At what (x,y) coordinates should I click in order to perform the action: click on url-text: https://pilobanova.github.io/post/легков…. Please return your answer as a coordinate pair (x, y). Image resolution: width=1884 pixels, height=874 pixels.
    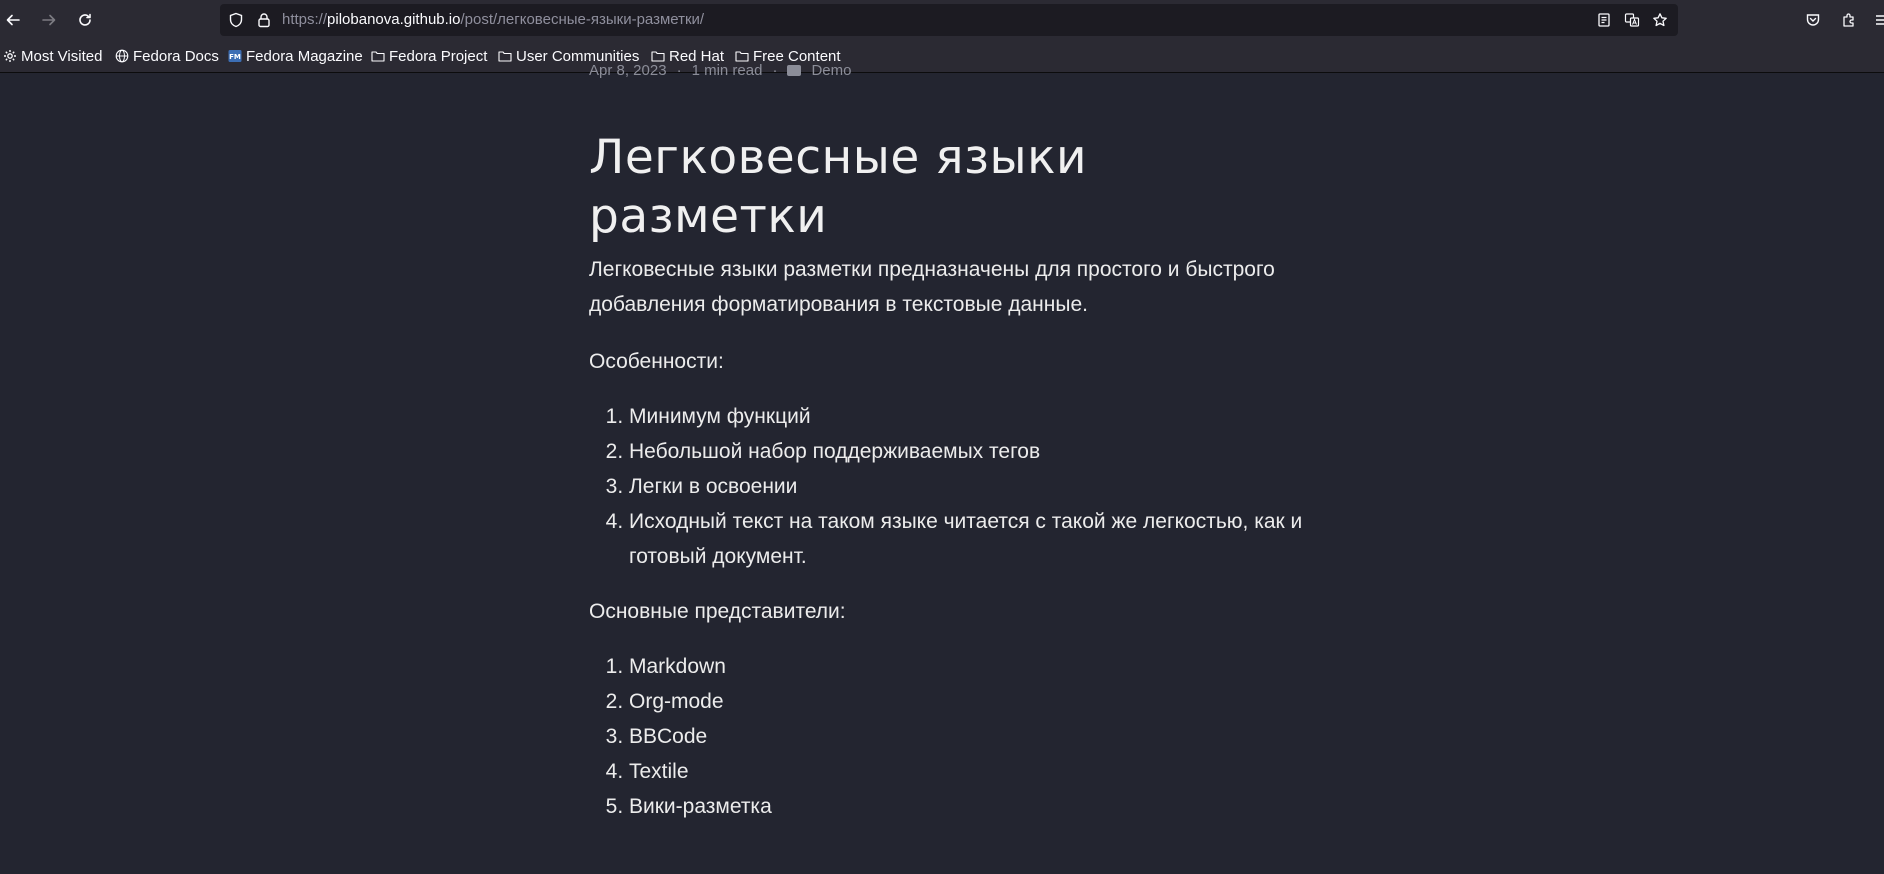
    Looking at the image, I should click on (493, 20).